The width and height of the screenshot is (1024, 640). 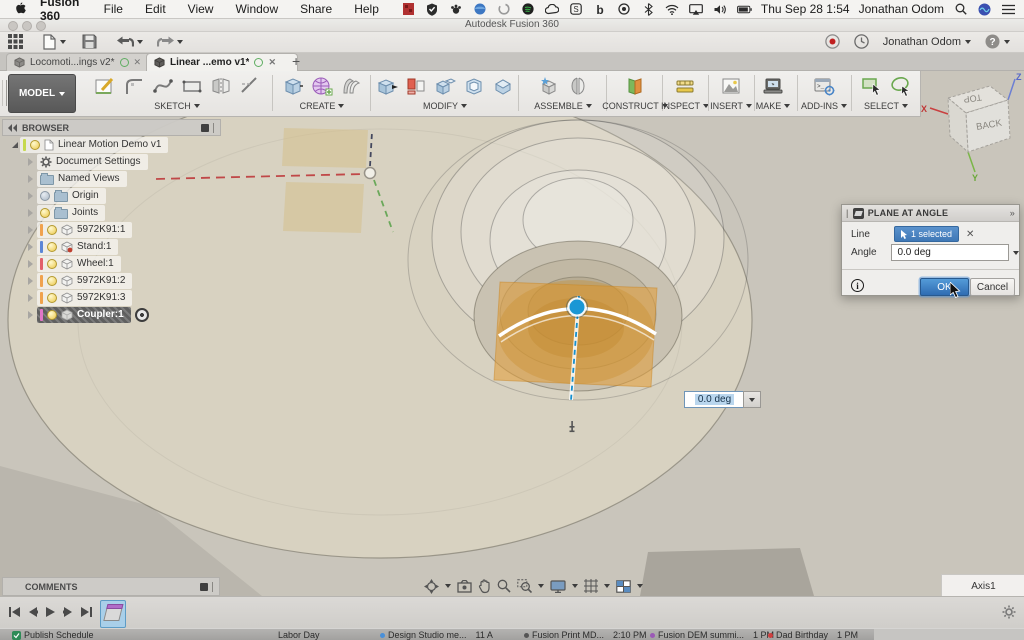 What do you see at coordinates (82, 62) in the screenshot?
I see `document-tab-locomotion: Locomoti...ings v2* ✕` at bounding box center [82, 62].